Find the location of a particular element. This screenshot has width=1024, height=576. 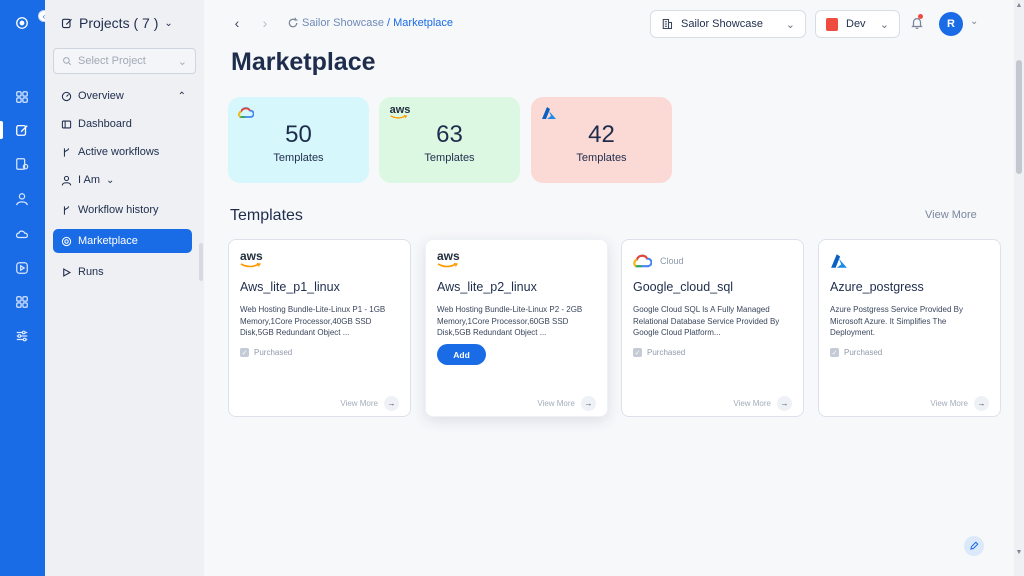

search-icon is located at coordinates (67, 61).